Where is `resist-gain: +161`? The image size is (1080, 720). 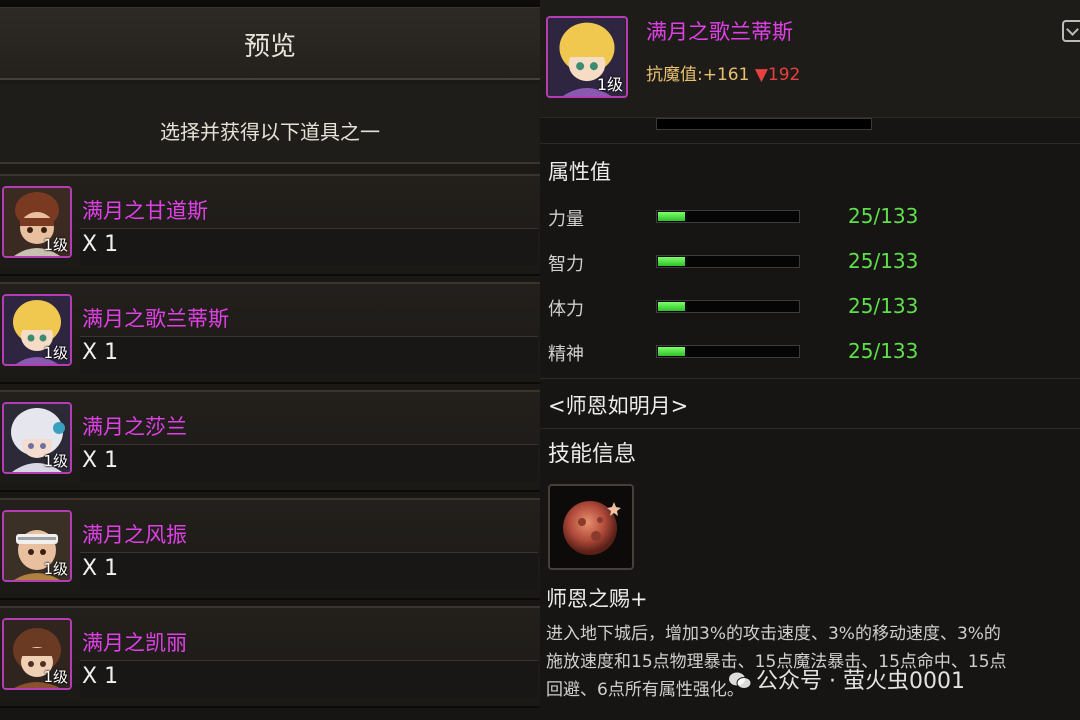 resist-gain: +161 is located at coordinates (726, 75).